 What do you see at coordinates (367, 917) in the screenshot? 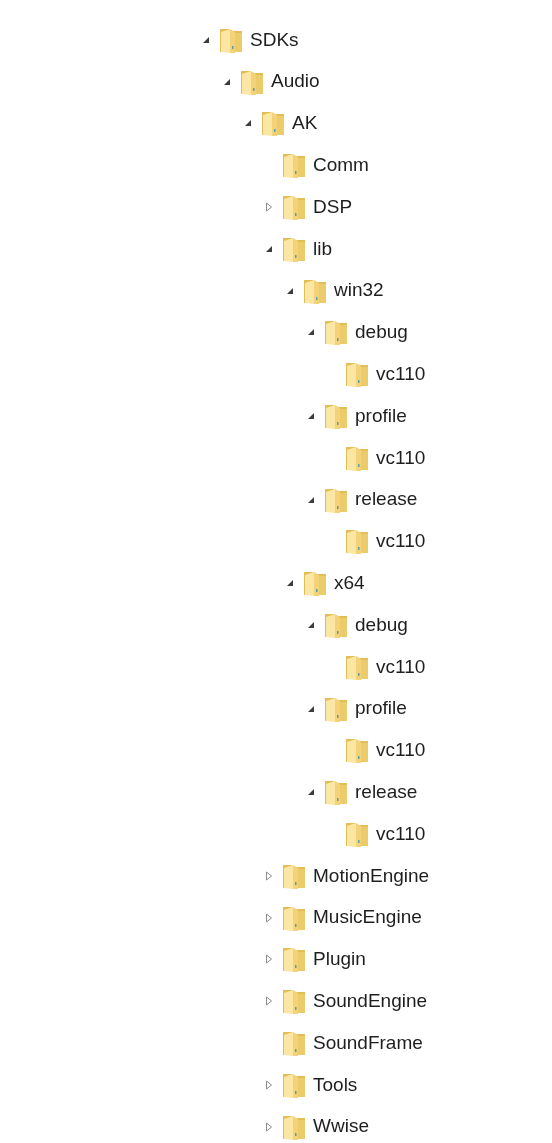
I see `folder-name: MusicEngine` at bounding box center [367, 917].